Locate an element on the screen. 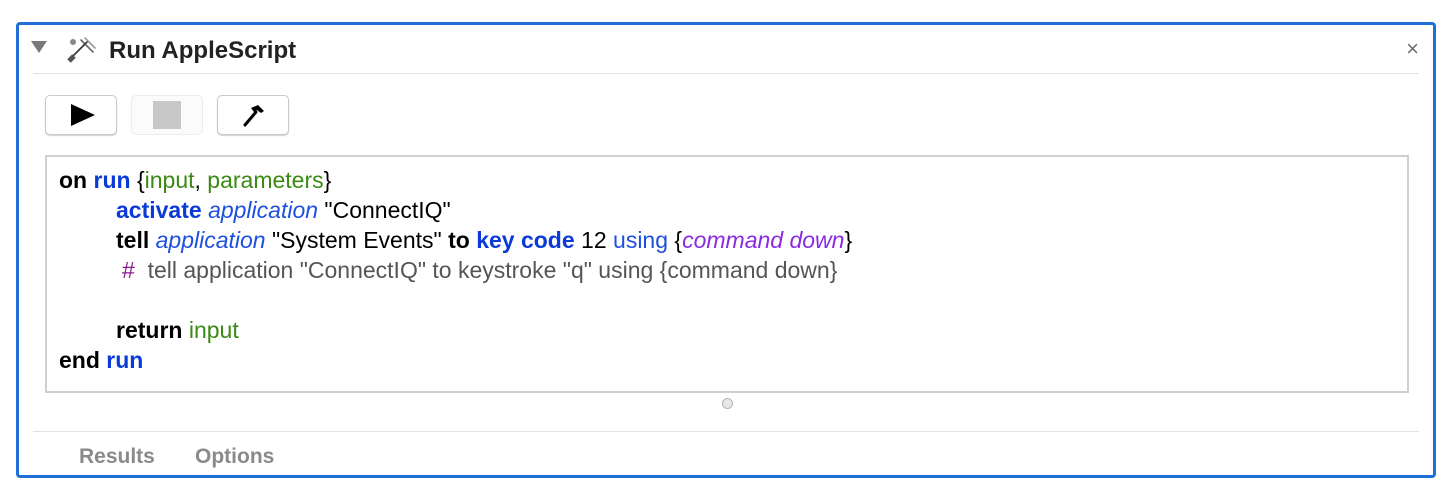  action-header: Run AppleScript × is located at coordinates (726, 49).